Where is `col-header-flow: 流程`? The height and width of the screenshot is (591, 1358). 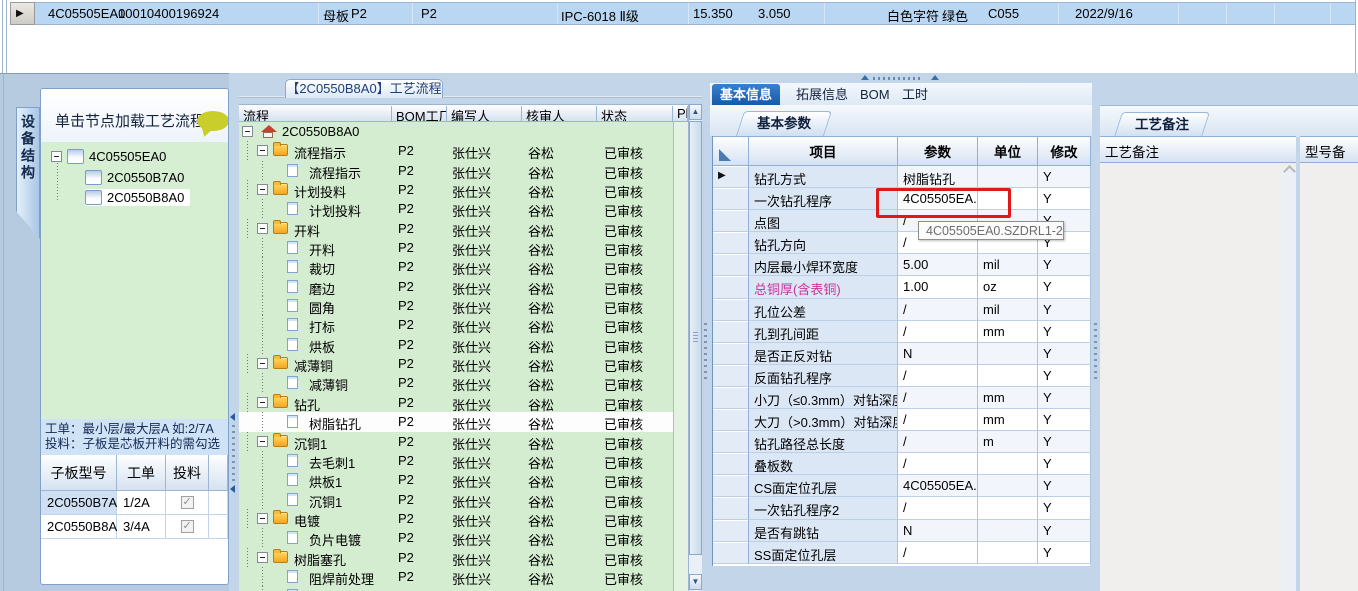
col-header-flow: 流程 is located at coordinates (315, 113).